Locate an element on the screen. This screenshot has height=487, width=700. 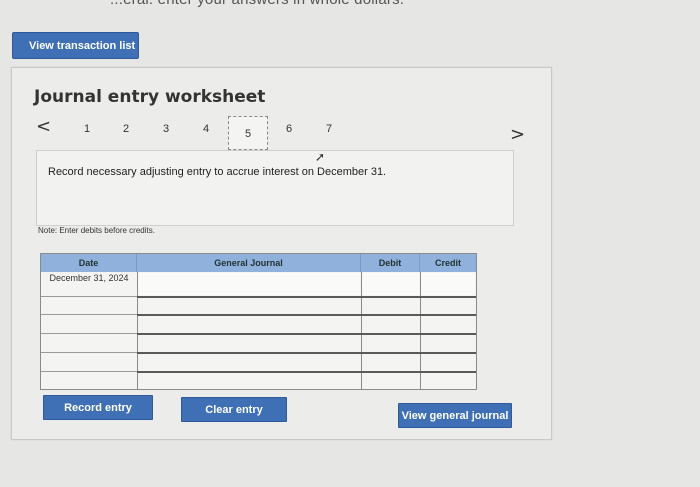
next-page-arrow-icon: > is located at coordinates (517, 134).